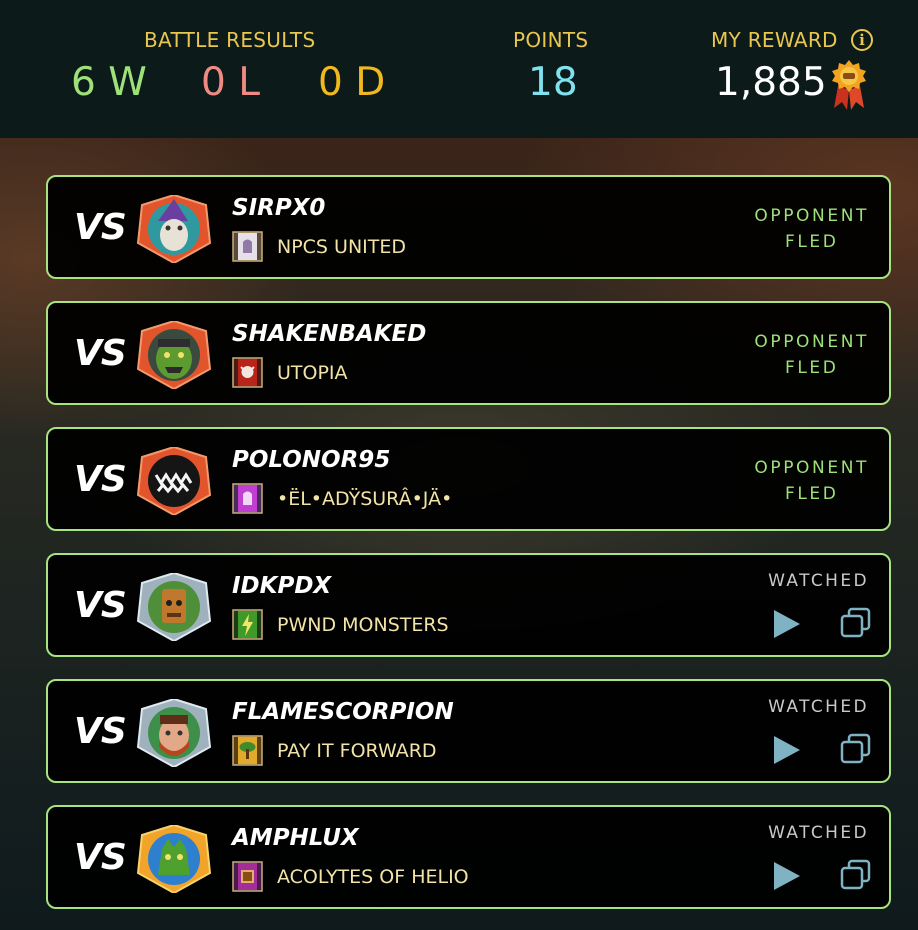 The image size is (918, 930). Describe the element at coordinates (109, 82) in the screenshot. I see `wins-count: 6 W` at that location.